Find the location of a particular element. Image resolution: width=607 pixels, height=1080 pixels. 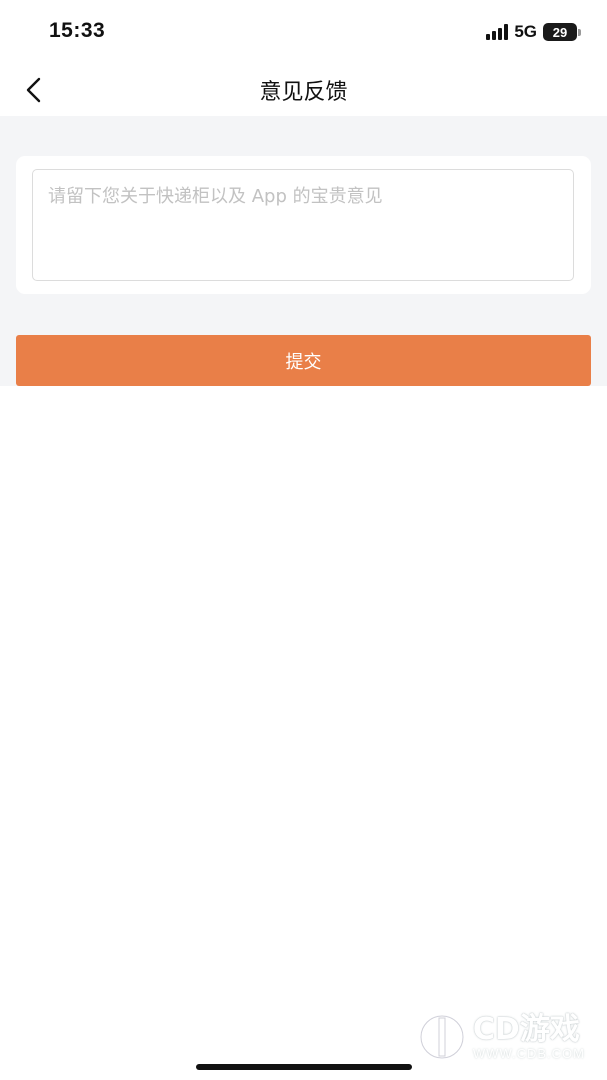

submit-button: 提交 is located at coordinates (303, 360).